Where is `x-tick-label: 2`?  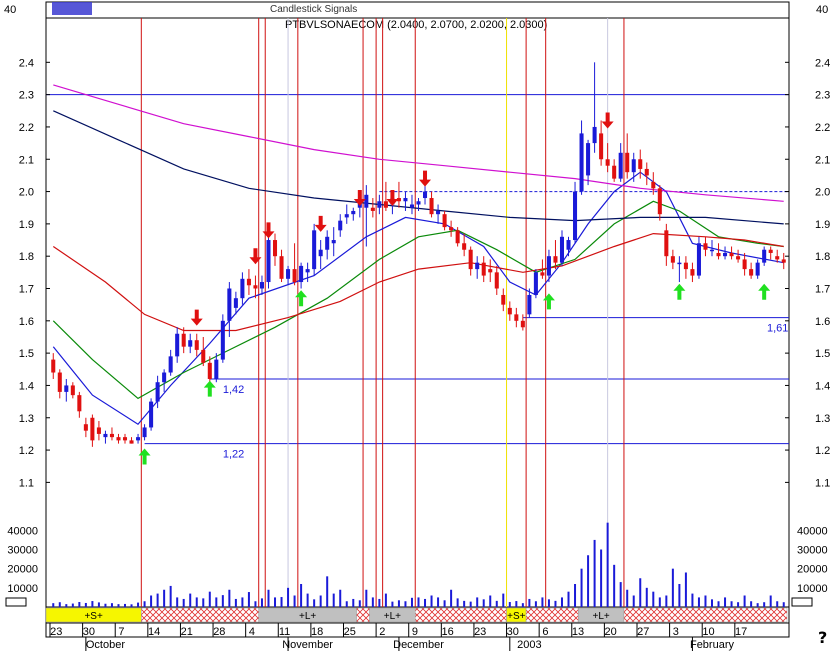 x-tick-label: 2 is located at coordinates (382, 632).